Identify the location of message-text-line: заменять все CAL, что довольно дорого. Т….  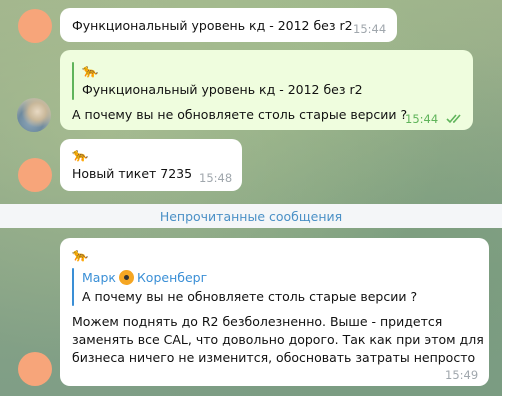
(278, 339).